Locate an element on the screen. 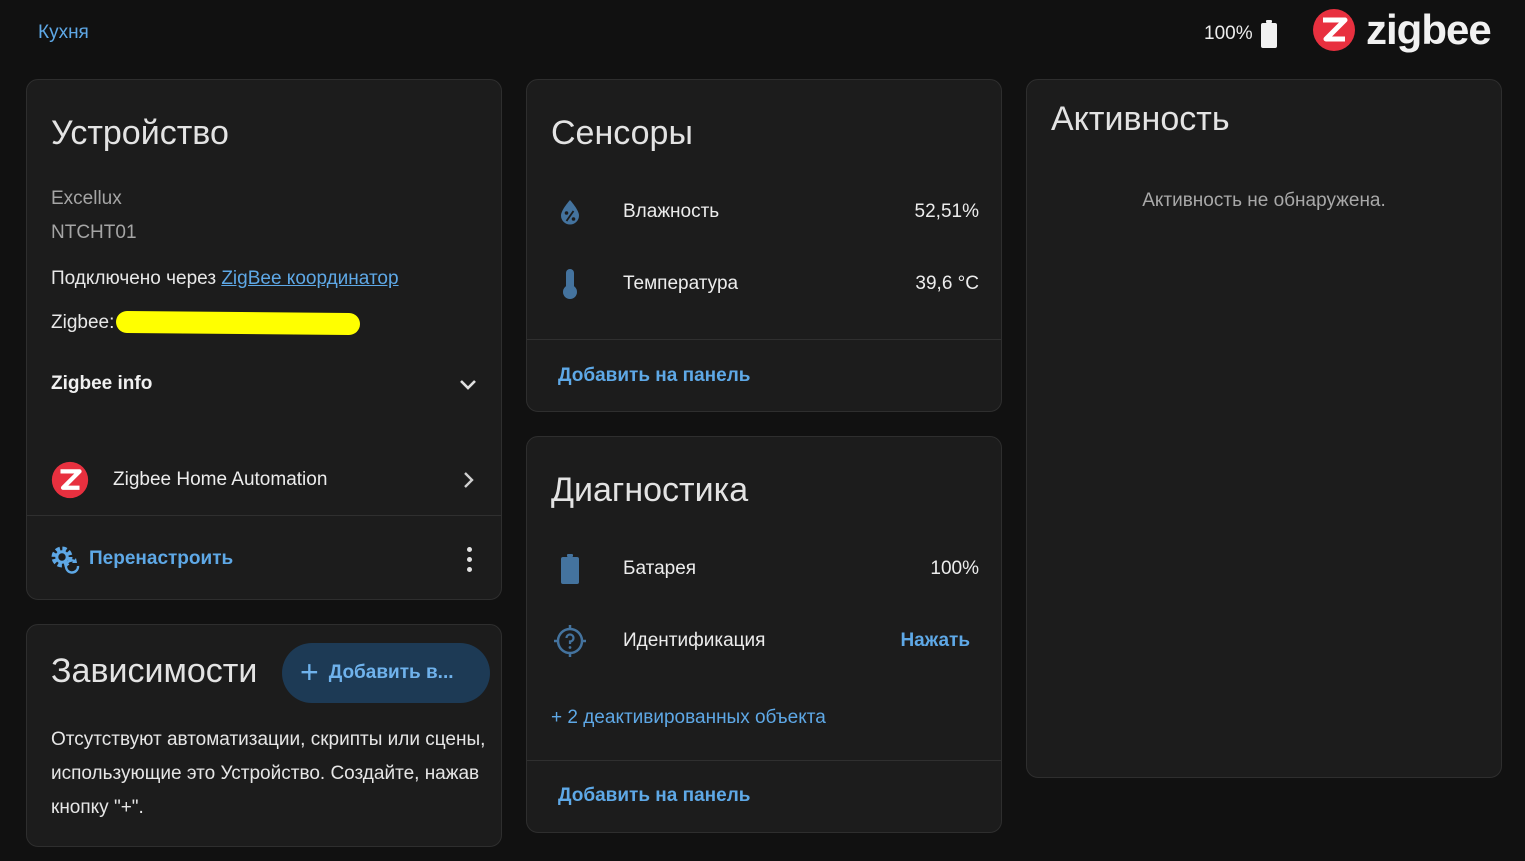 The width and height of the screenshot is (1525, 861). diagnostic-name: Идентификация is located at coordinates (694, 640).